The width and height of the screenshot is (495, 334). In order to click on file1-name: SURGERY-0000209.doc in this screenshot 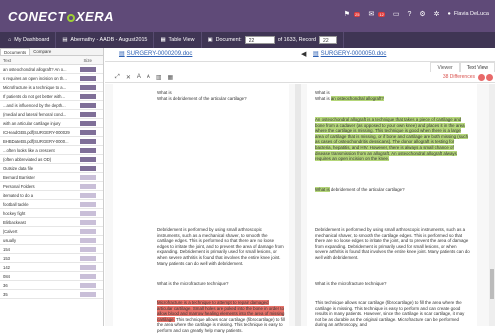, I will do `click(159, 53)`.